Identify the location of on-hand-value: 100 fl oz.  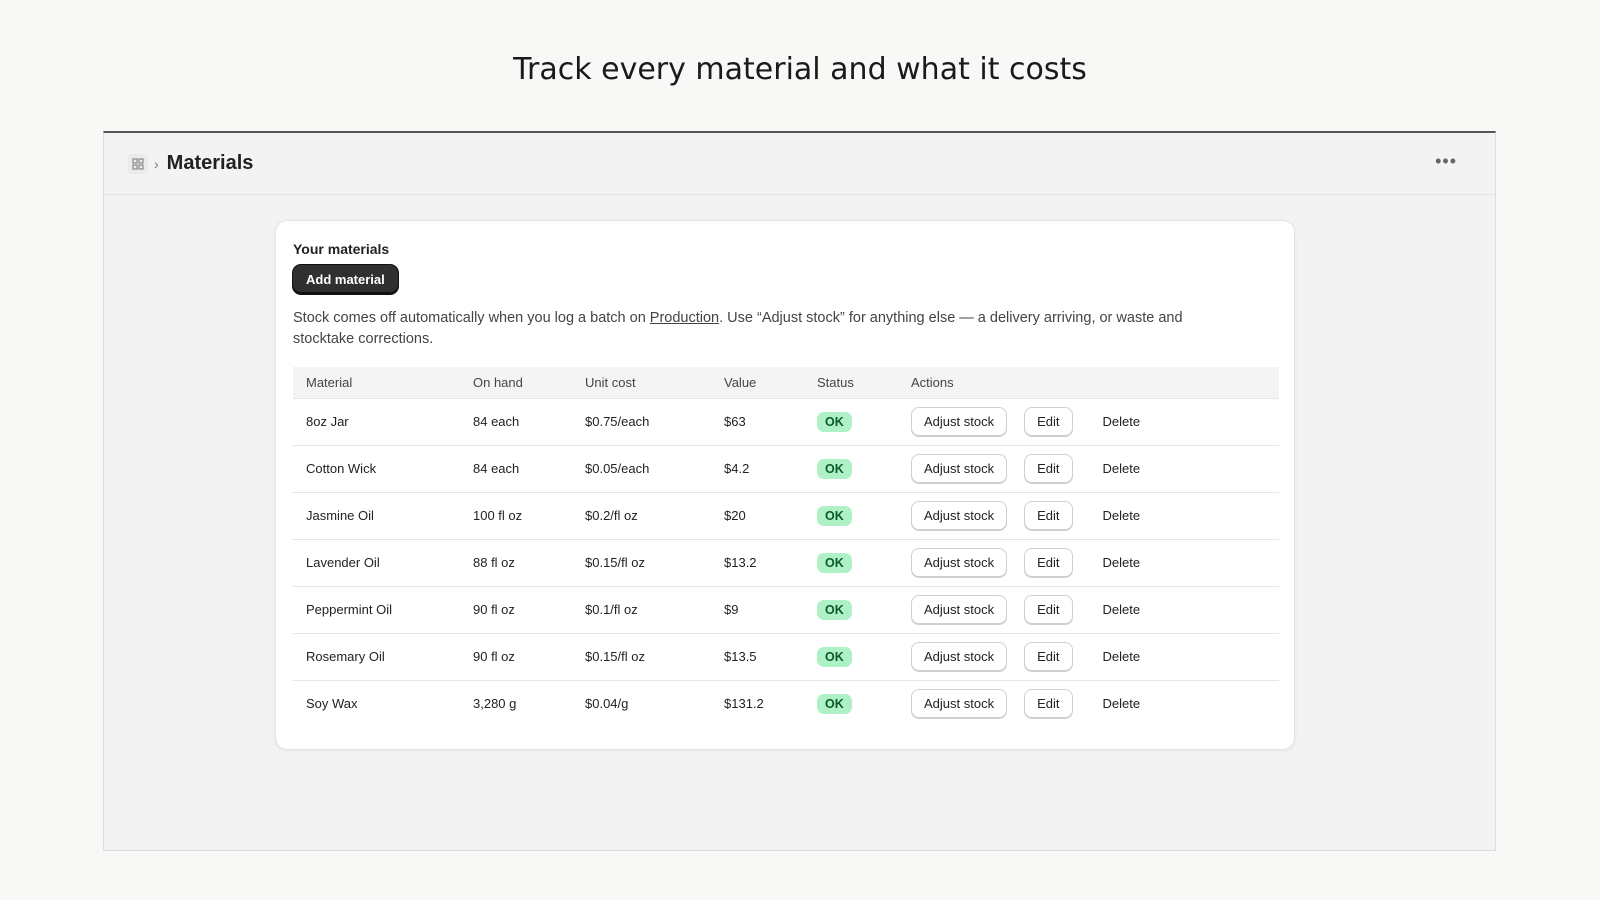
(516, 516).